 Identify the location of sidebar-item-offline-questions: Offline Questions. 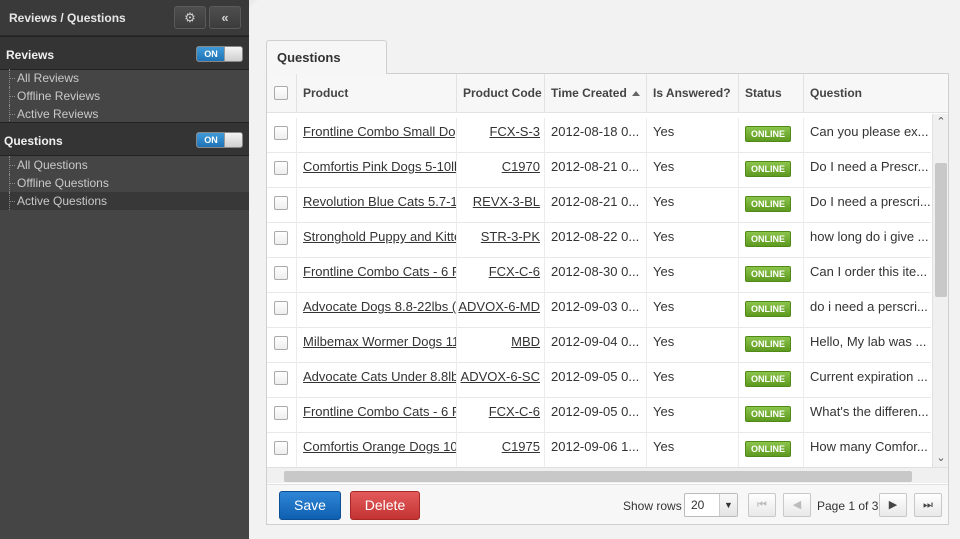
(124, 183).